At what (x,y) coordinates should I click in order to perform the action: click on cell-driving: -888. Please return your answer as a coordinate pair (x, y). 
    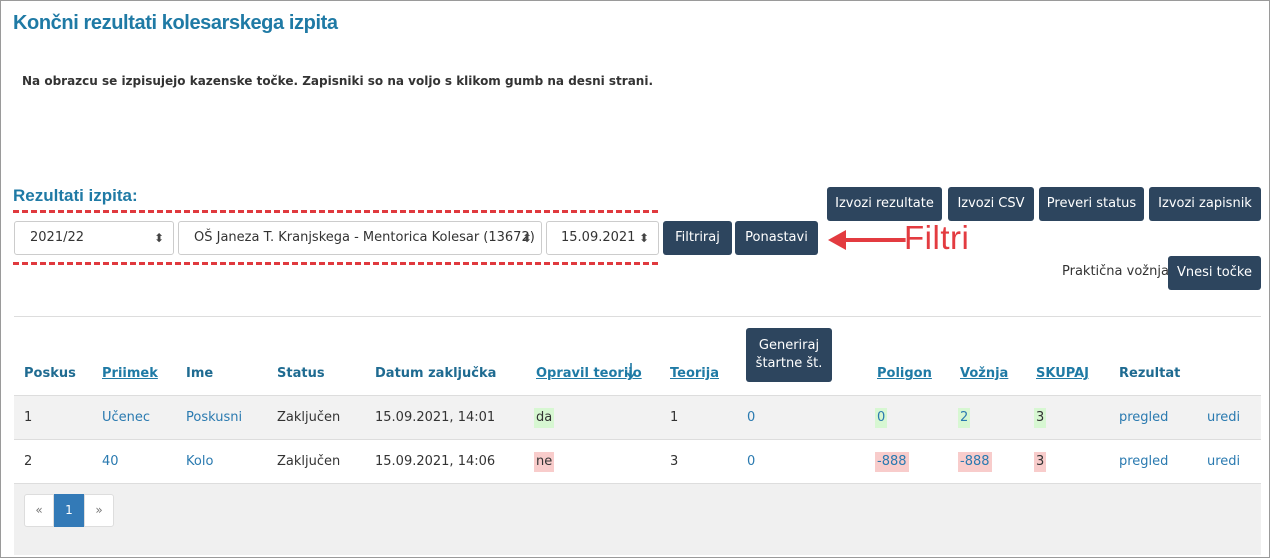
    Looking at the image, I should click on (975, 462).